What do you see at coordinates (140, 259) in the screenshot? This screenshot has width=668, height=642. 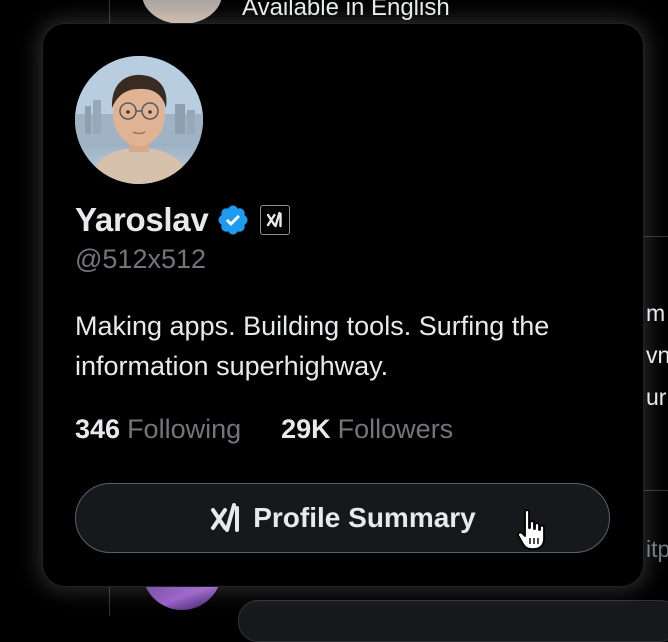 I see `profile-handle: @512x512` at bounding box center [140, 259].